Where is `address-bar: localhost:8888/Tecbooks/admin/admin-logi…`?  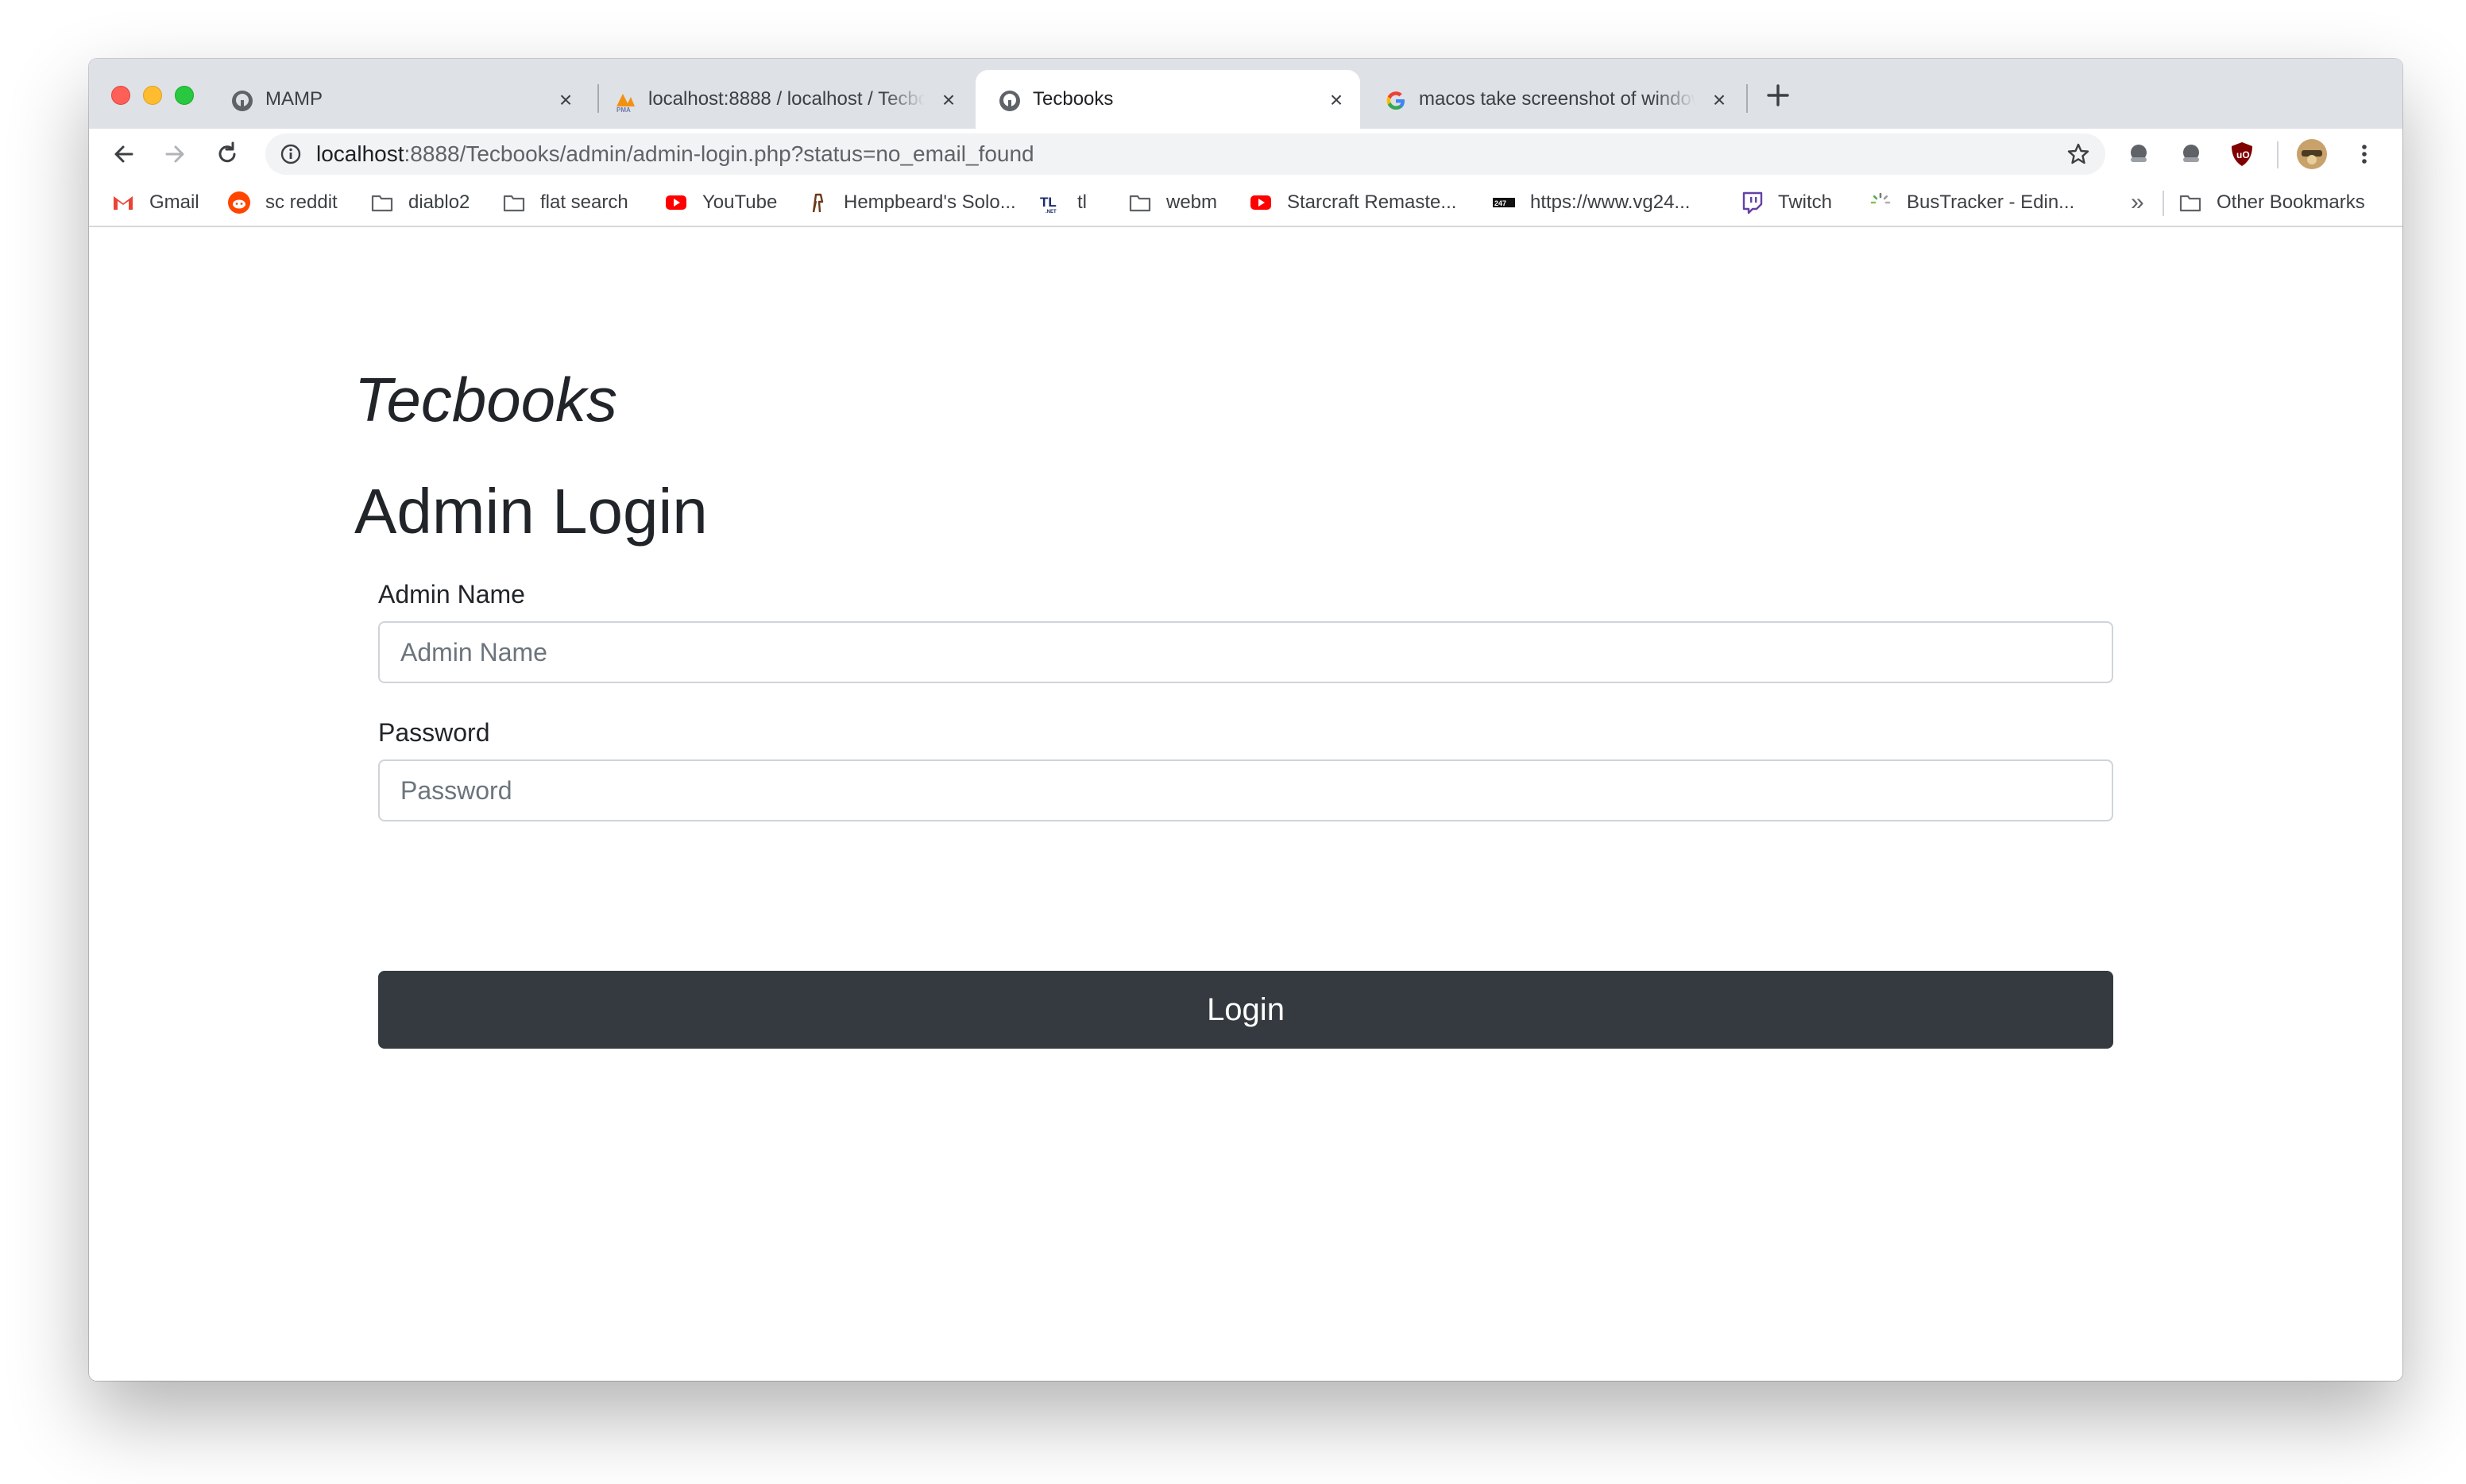
address-bar: localhost:8888/Tecbooks/admin/admin-logi… is located at coordinates (1185, 154).